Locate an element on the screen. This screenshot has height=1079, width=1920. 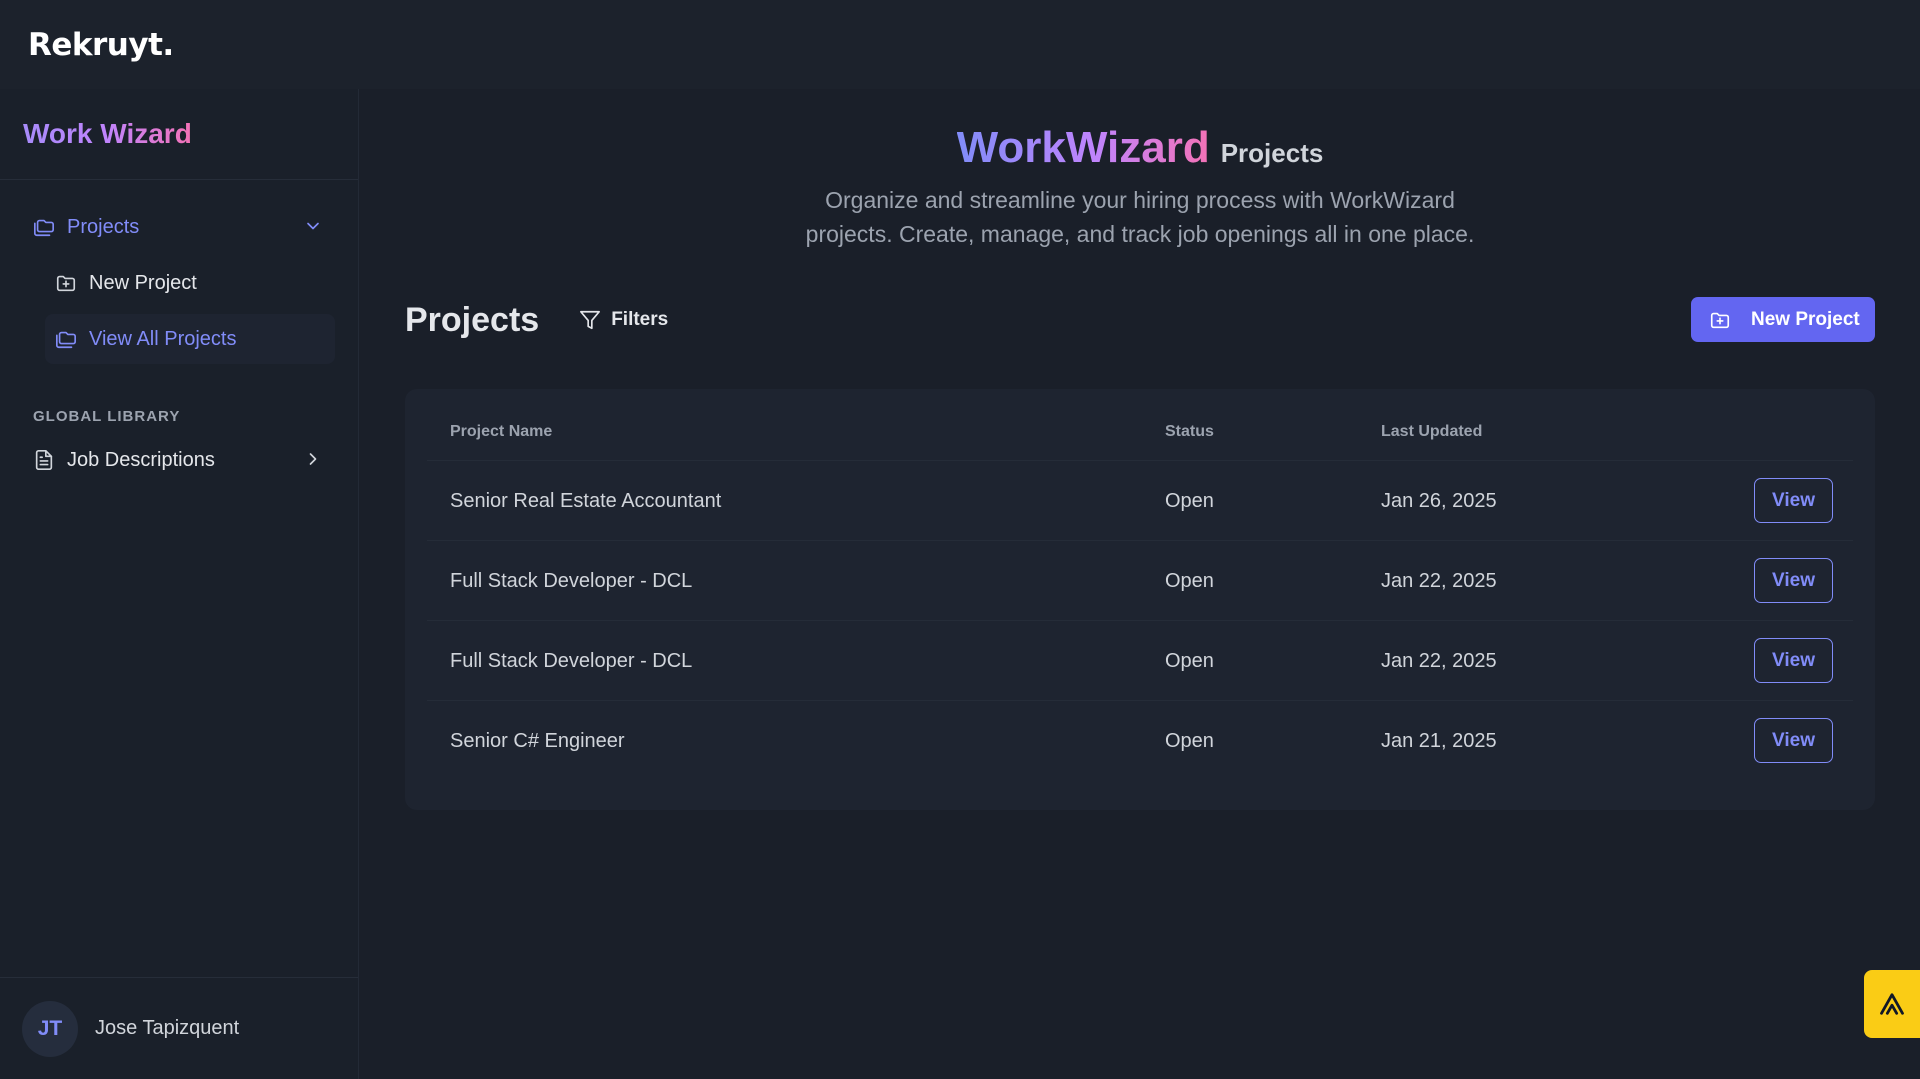
sidebar-item-label: Job Descriptions is located at coordinates (141, 459).